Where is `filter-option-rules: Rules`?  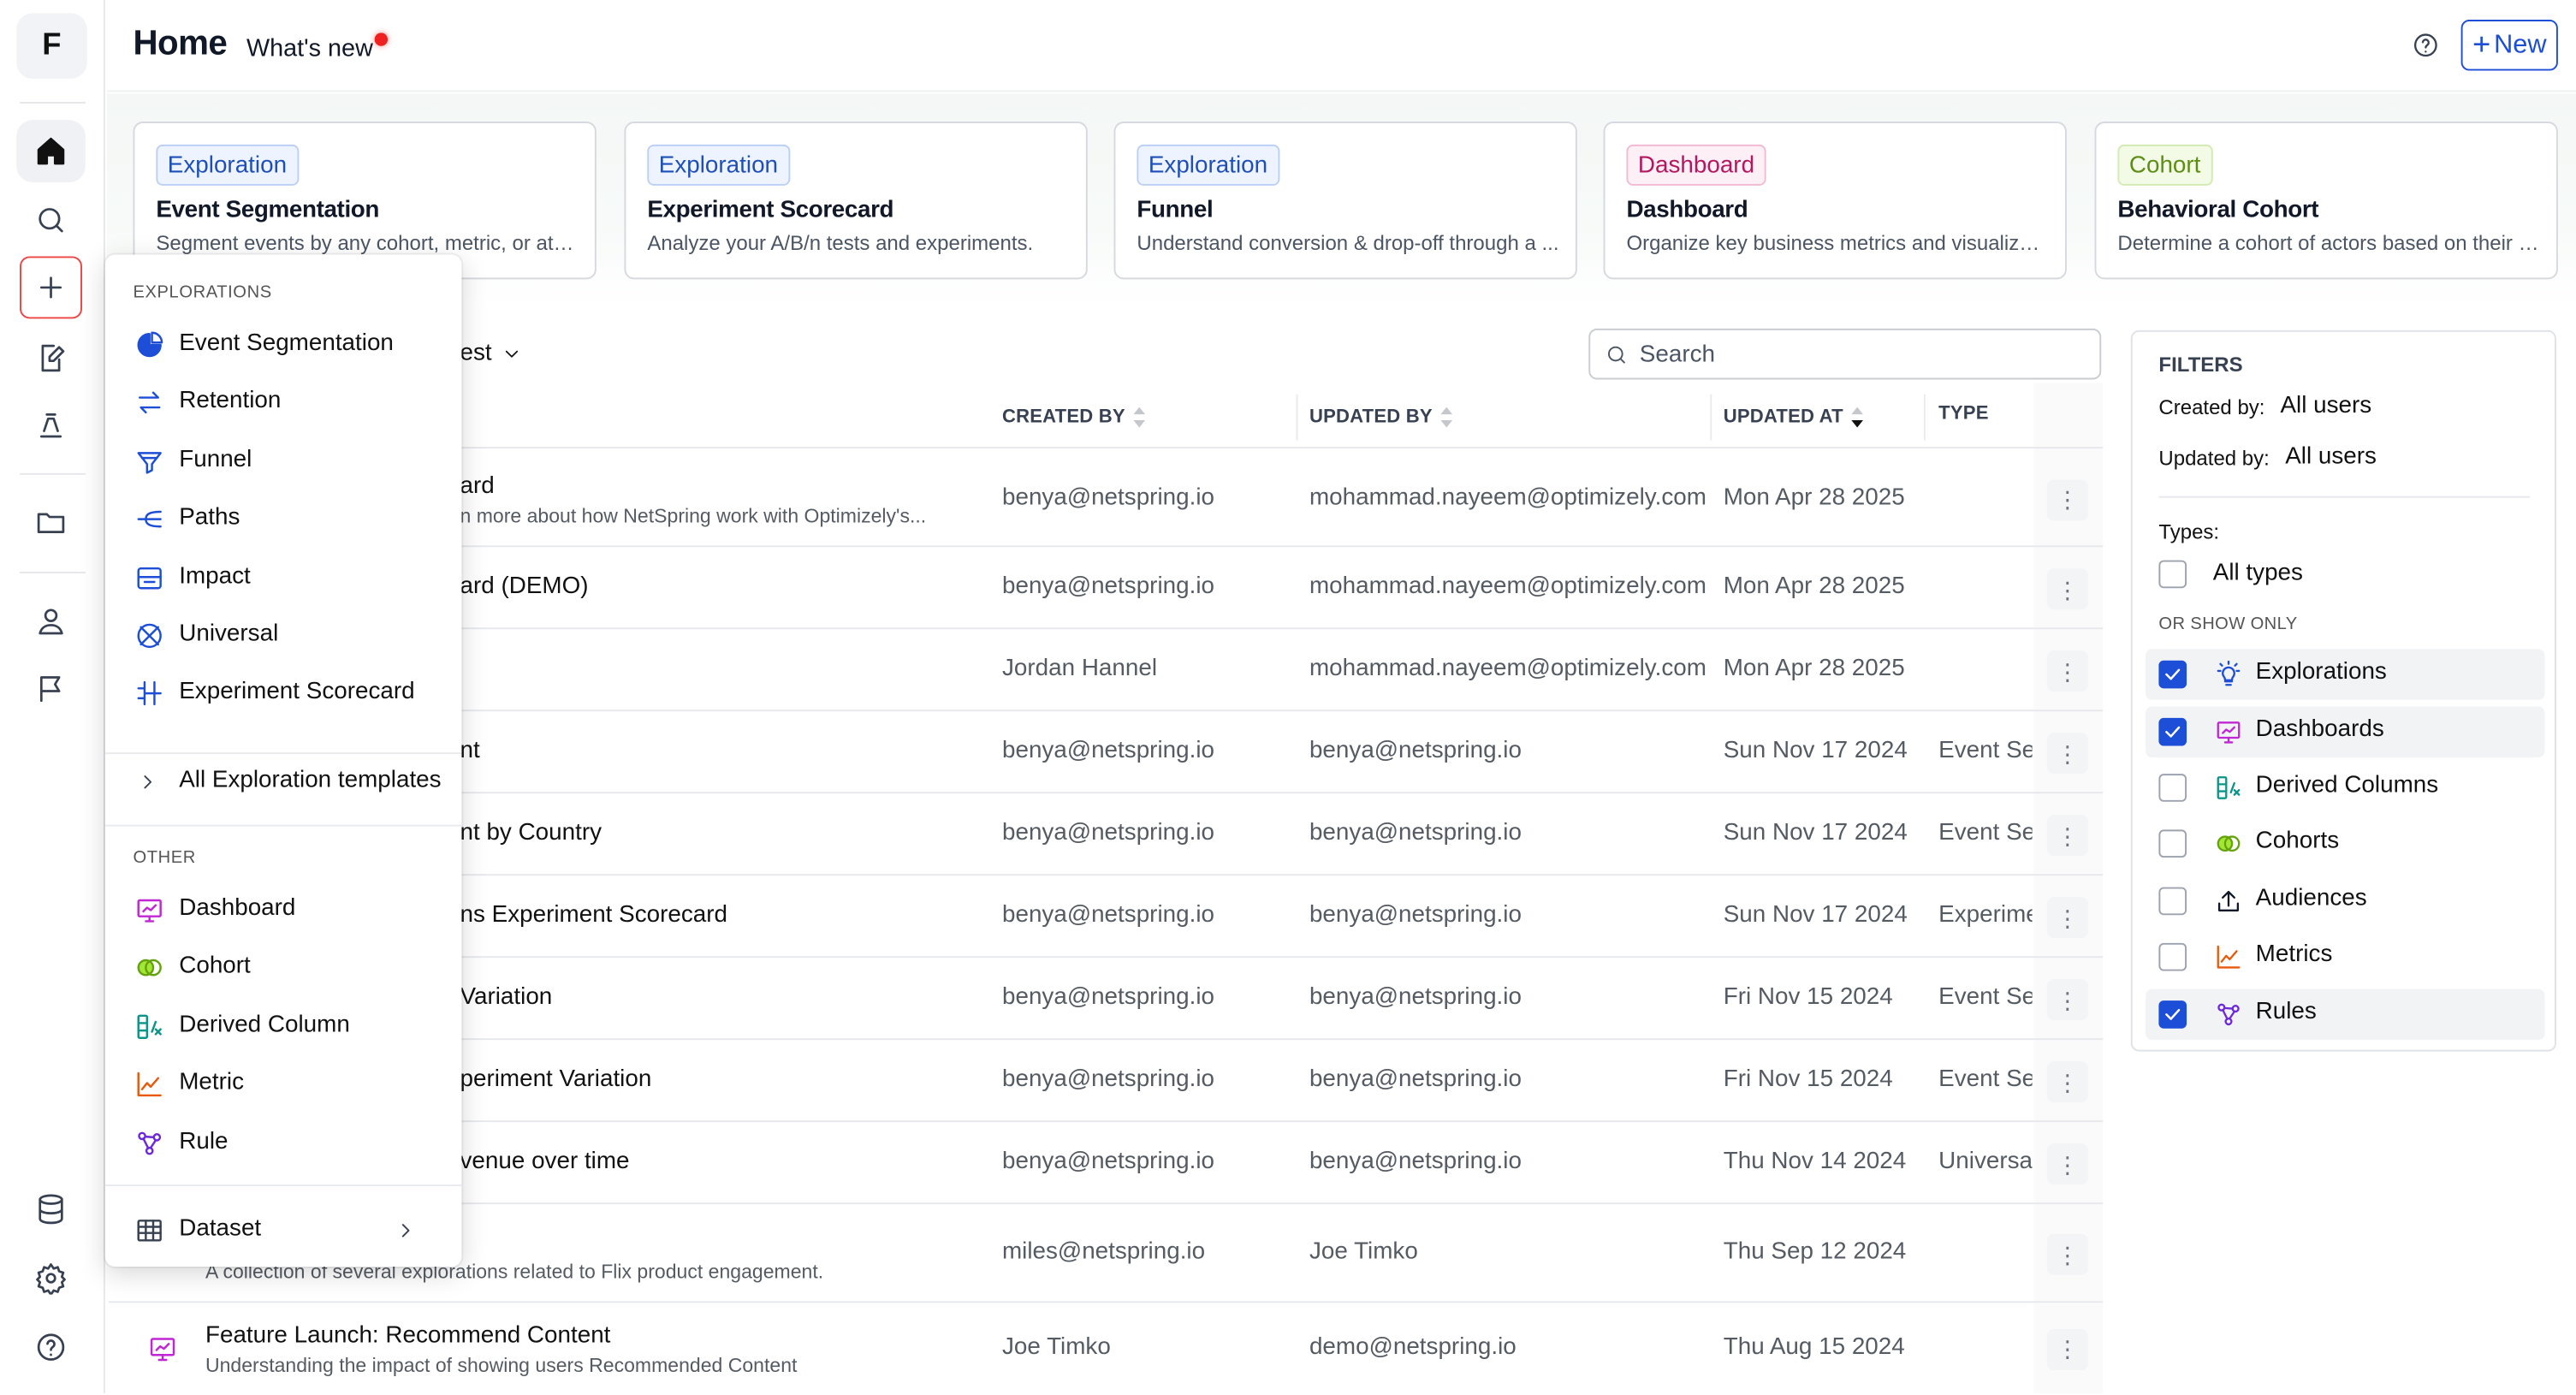
filter-option-rules: Rules is located at coordinates (2345, 1014).